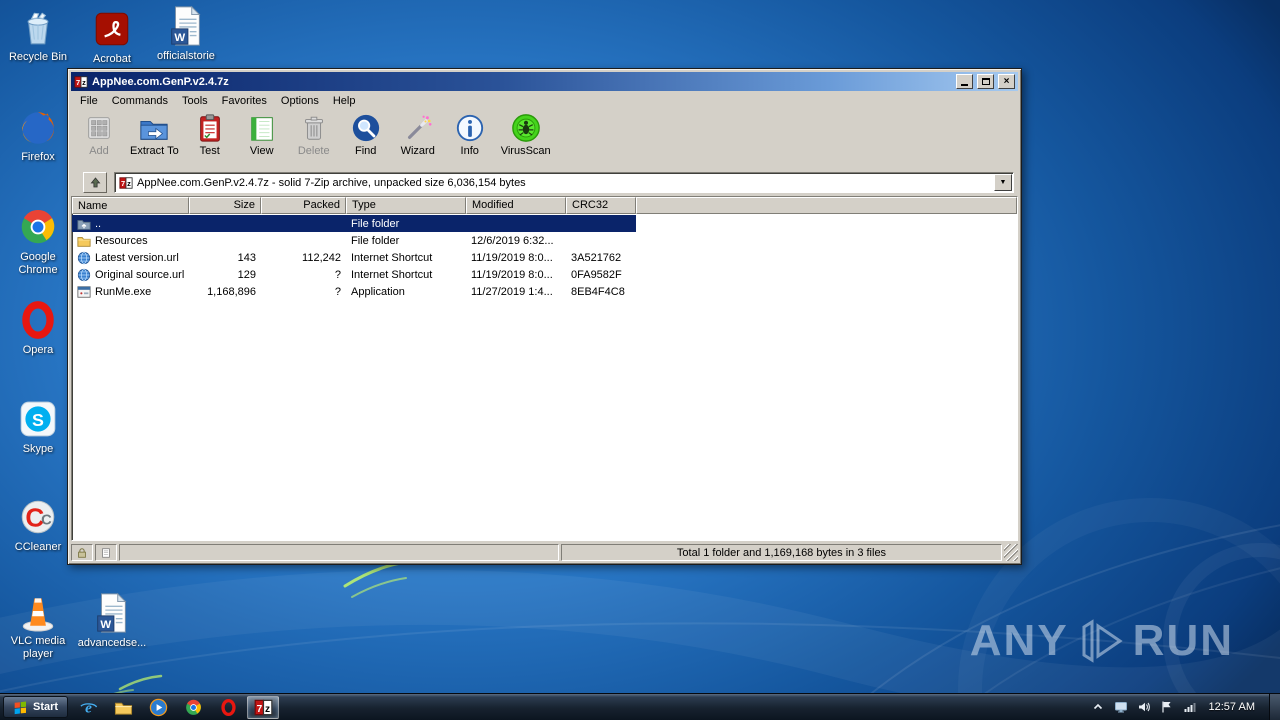 The height and width of the screenshot is (720, 1280). Describe the element at coordinates (38, 320) in the screenshot. I see `opera-icon` at that location.